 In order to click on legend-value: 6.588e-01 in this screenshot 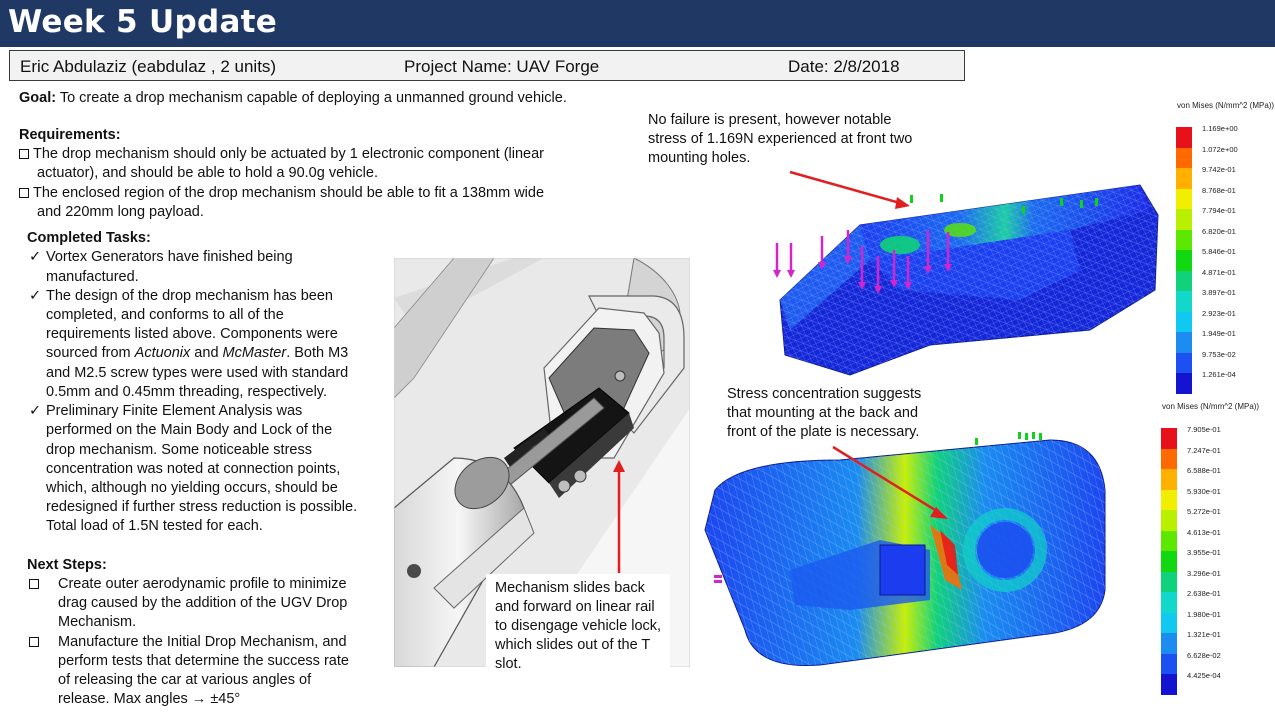, I will do `click(1204, 470)`.